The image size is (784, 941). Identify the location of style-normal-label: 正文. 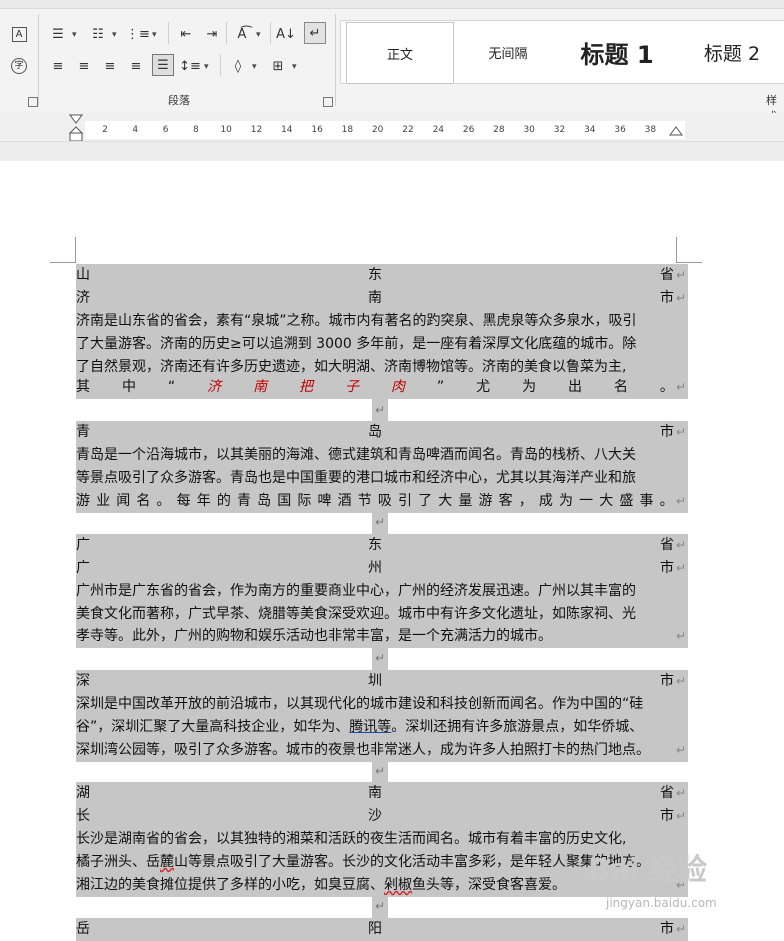
(399, 55).